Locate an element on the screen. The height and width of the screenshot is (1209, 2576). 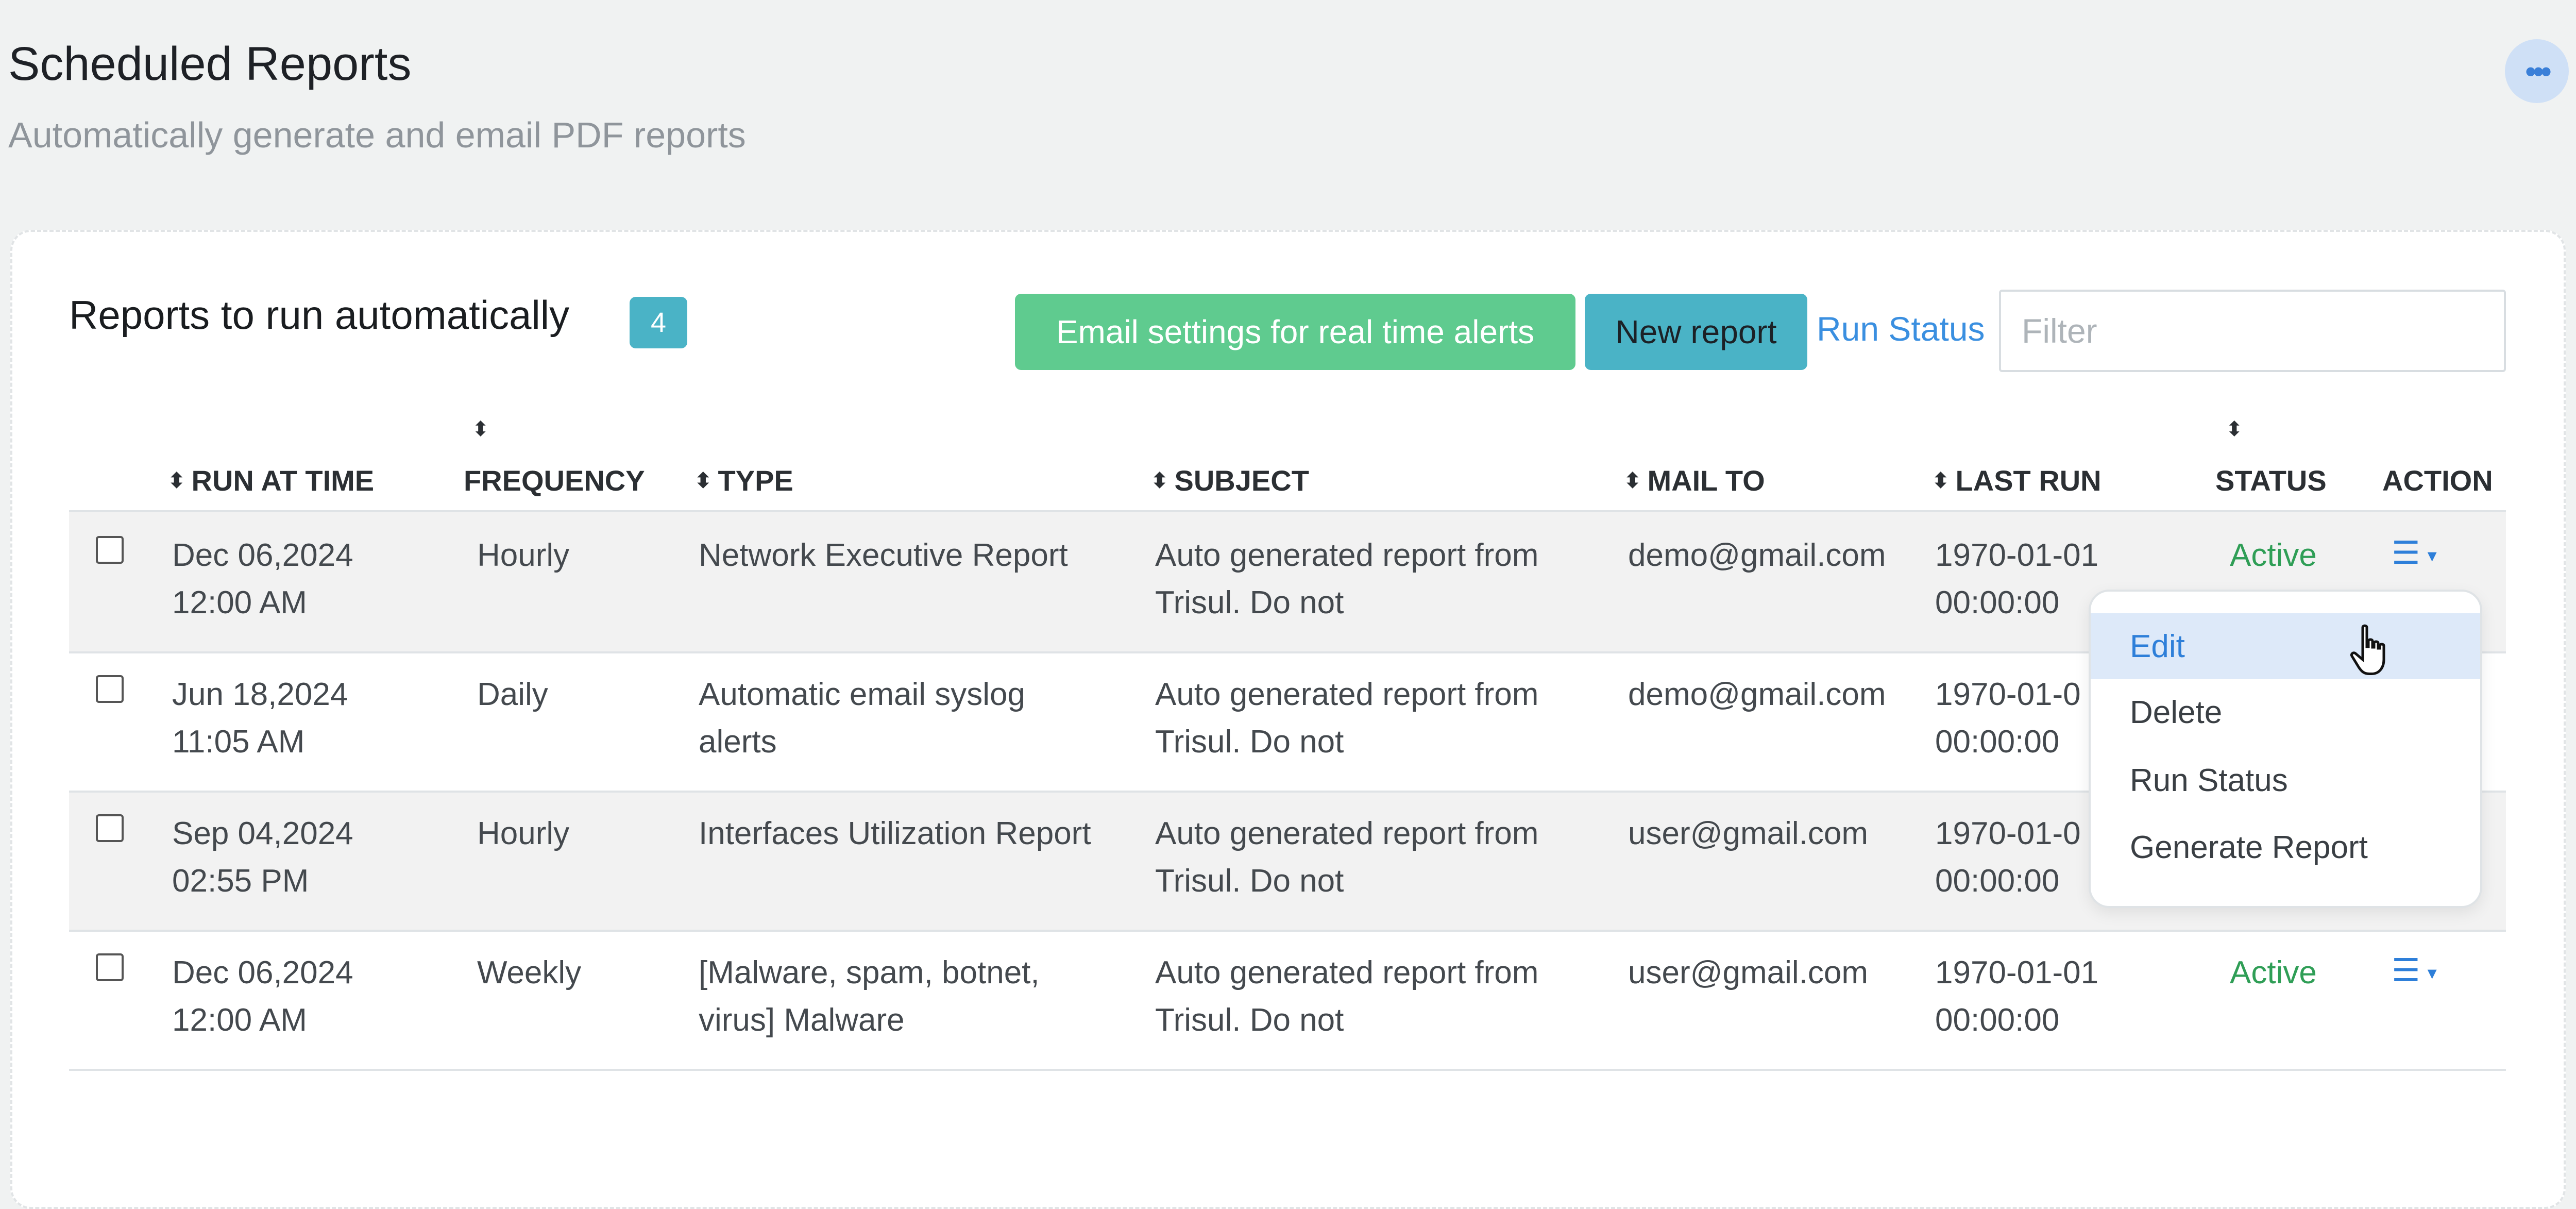
col-header-frequency: FREQUENCY is located at coordinates (554, 481).